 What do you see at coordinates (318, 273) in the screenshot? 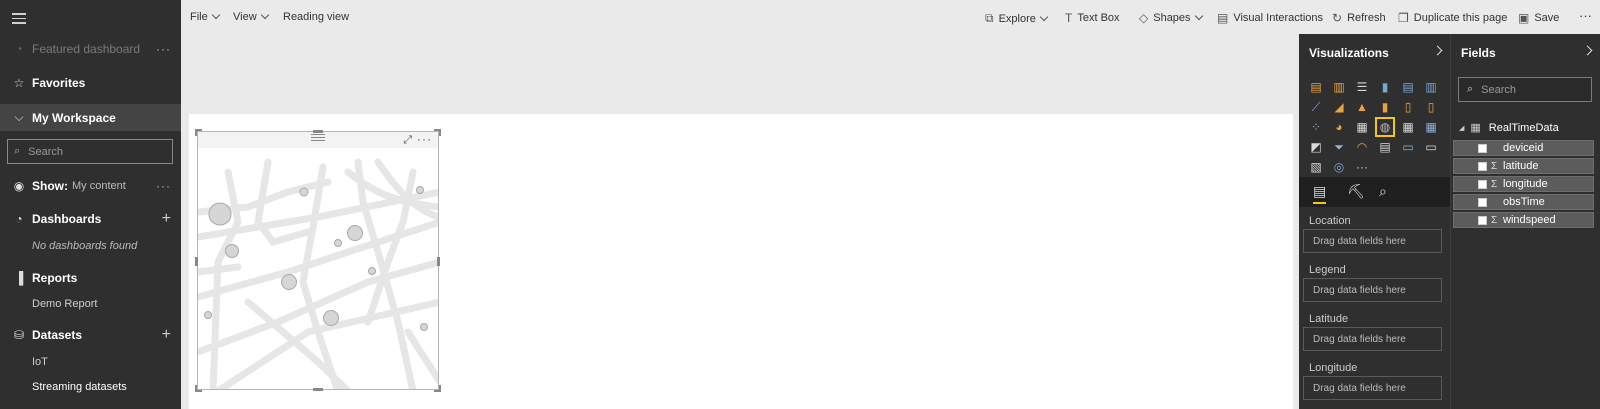
I see `map-placeholder-graphic` at bounding box center [318, 273].